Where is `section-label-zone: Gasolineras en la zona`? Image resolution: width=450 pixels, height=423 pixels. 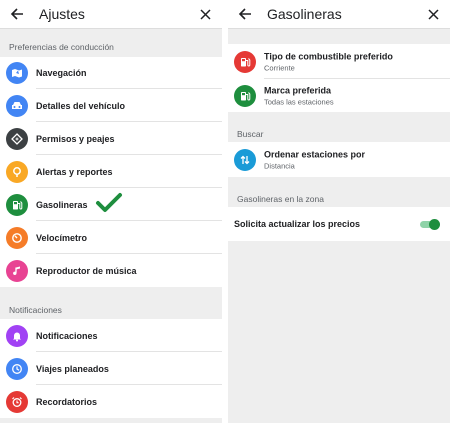 section-label-zone: Gasolineras en la zona is located at coordinates (280, 199).